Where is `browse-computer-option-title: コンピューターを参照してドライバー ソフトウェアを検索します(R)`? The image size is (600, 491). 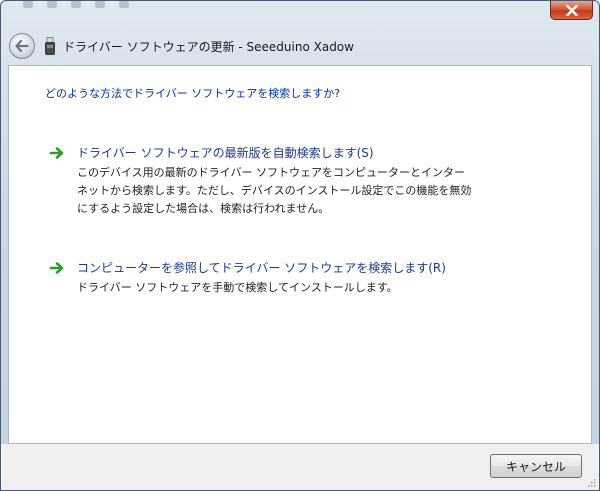 browse-computer-option-title: コンピューターを参照してドライバー ソフトウェアを検索します(R) is located at coordinates (261, 268).